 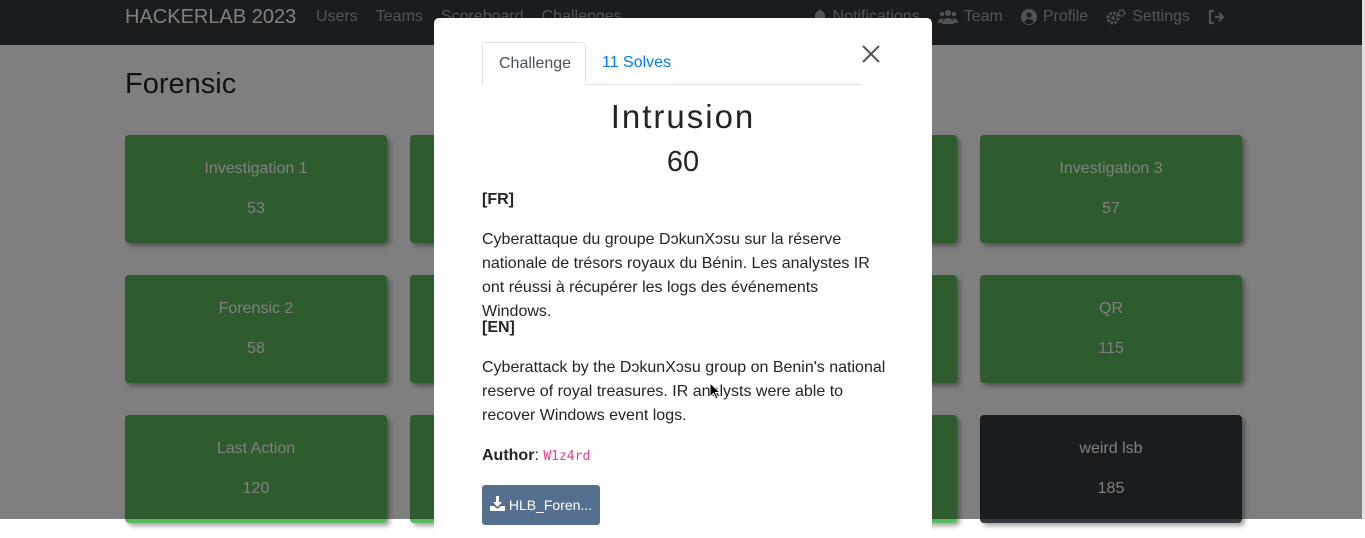 I want to click on modal-tabs: Challenge 11 Solves, so click(x=672, y=63).